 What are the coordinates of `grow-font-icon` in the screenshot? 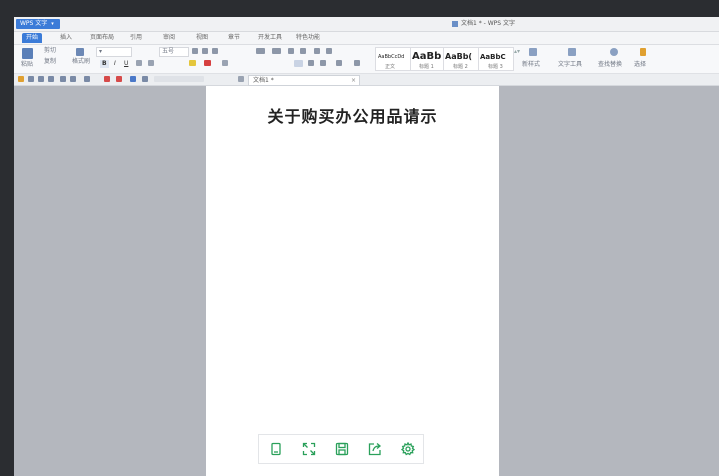 It's located at (195, 51).